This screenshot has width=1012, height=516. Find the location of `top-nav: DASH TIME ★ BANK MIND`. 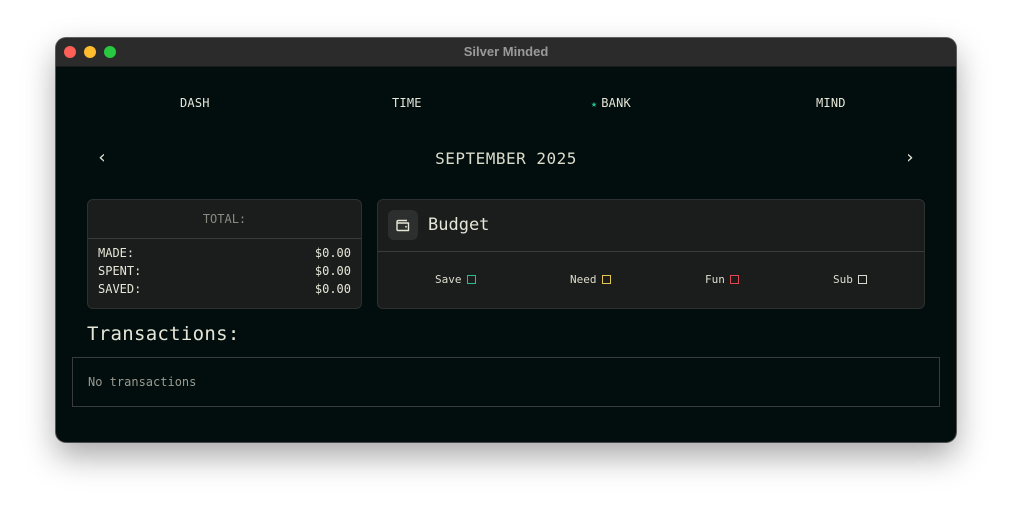

top-nav: DASH TIME ★ BANK MIND is located at coordinates (506, 105).